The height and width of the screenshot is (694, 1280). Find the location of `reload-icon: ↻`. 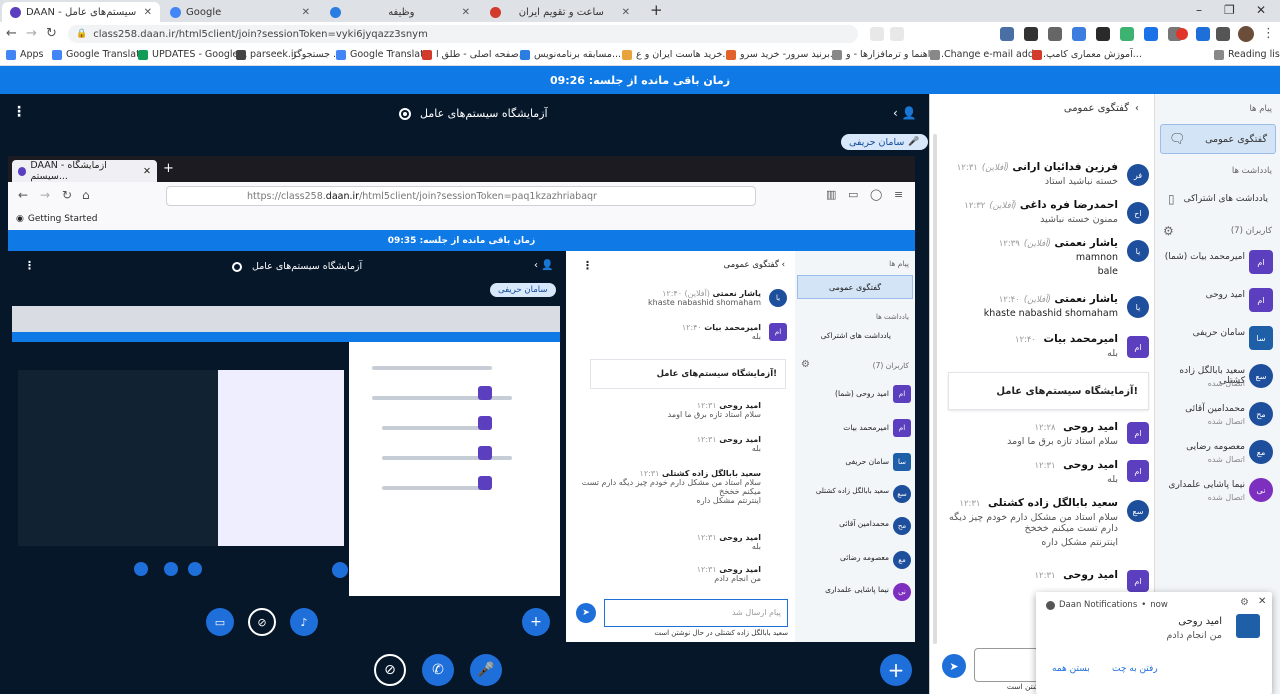

reload-icon: ↻ is located at coordinates (51, 33).